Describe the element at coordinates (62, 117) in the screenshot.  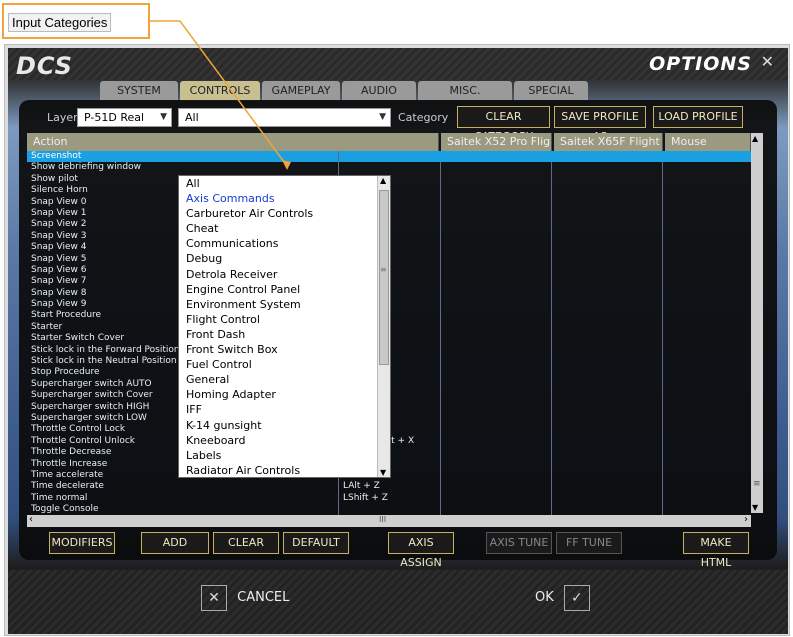
I see `layer-label: Layer` at that location.